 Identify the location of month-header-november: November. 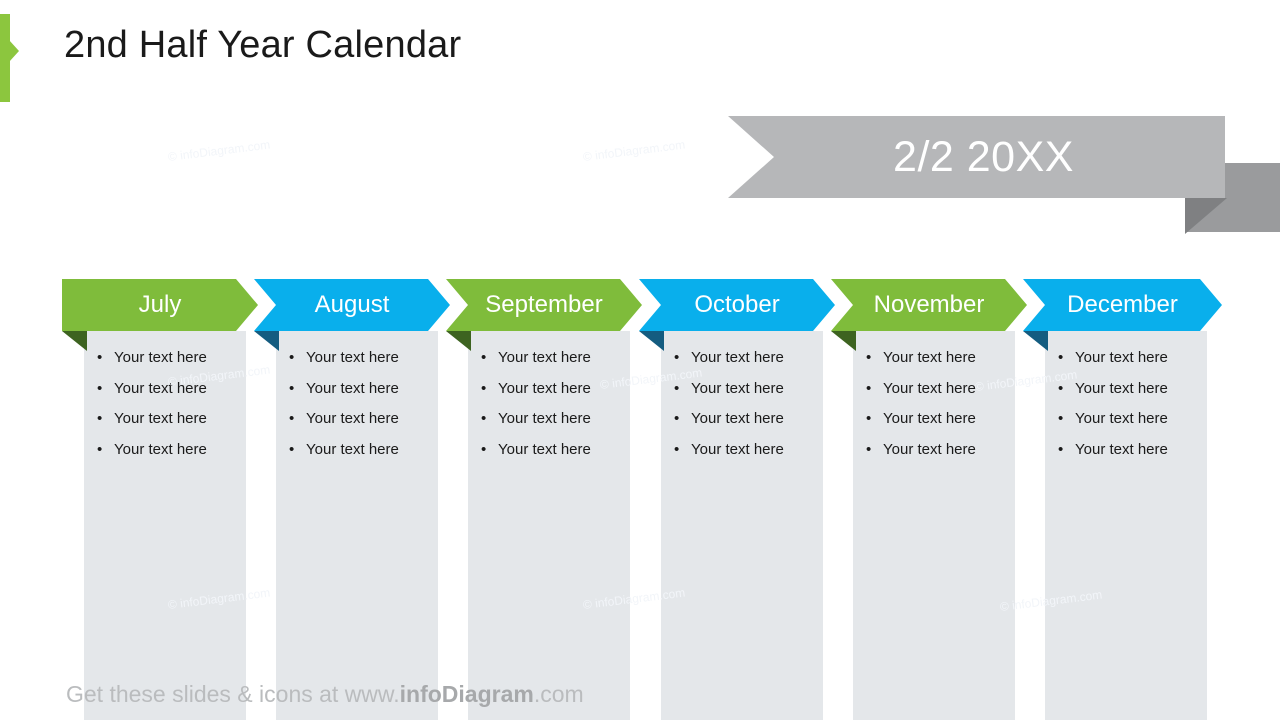
(929, 305).